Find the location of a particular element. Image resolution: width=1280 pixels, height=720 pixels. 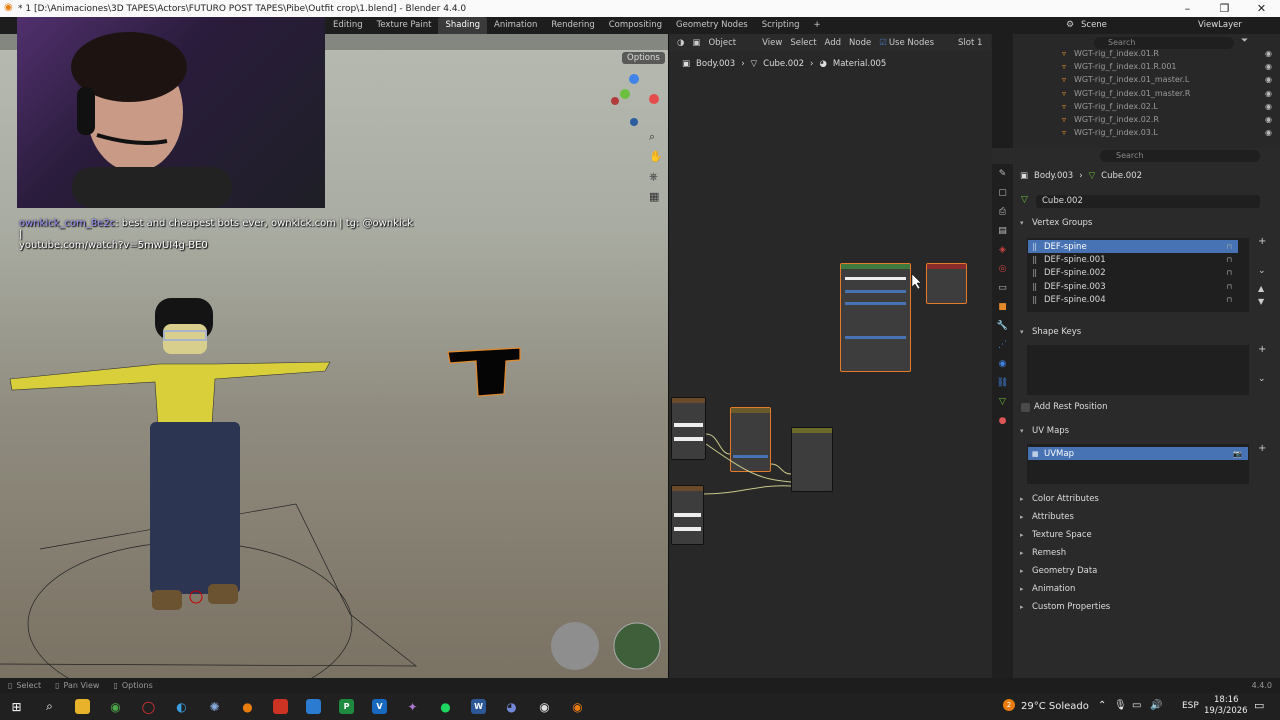

mix-node is located at coordinates (812, 459).